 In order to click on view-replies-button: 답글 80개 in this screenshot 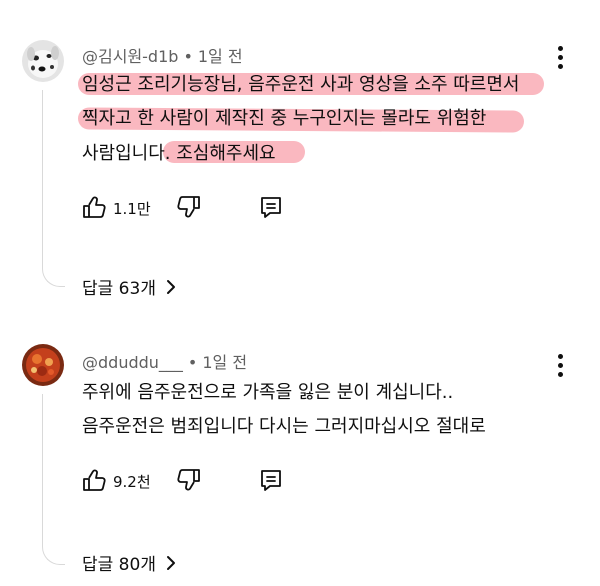, I will do `click(130, 562)`.